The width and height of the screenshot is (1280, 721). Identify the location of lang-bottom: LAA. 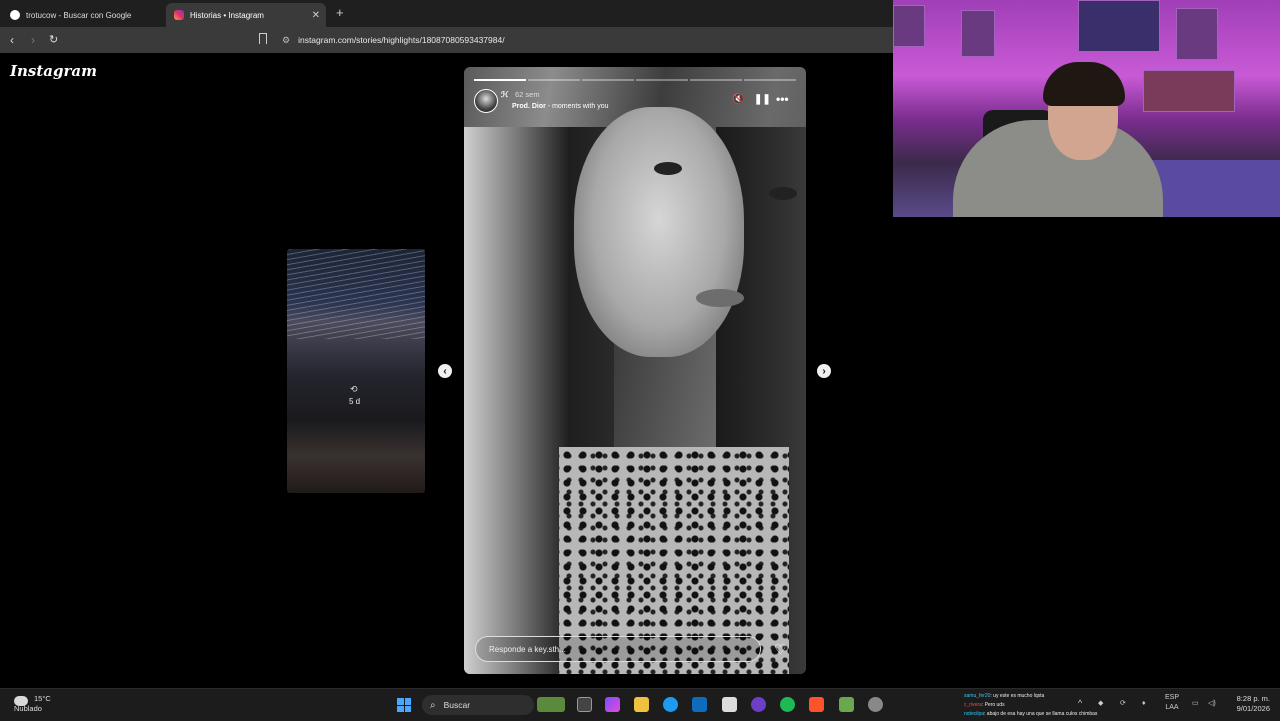
(1172, 707).